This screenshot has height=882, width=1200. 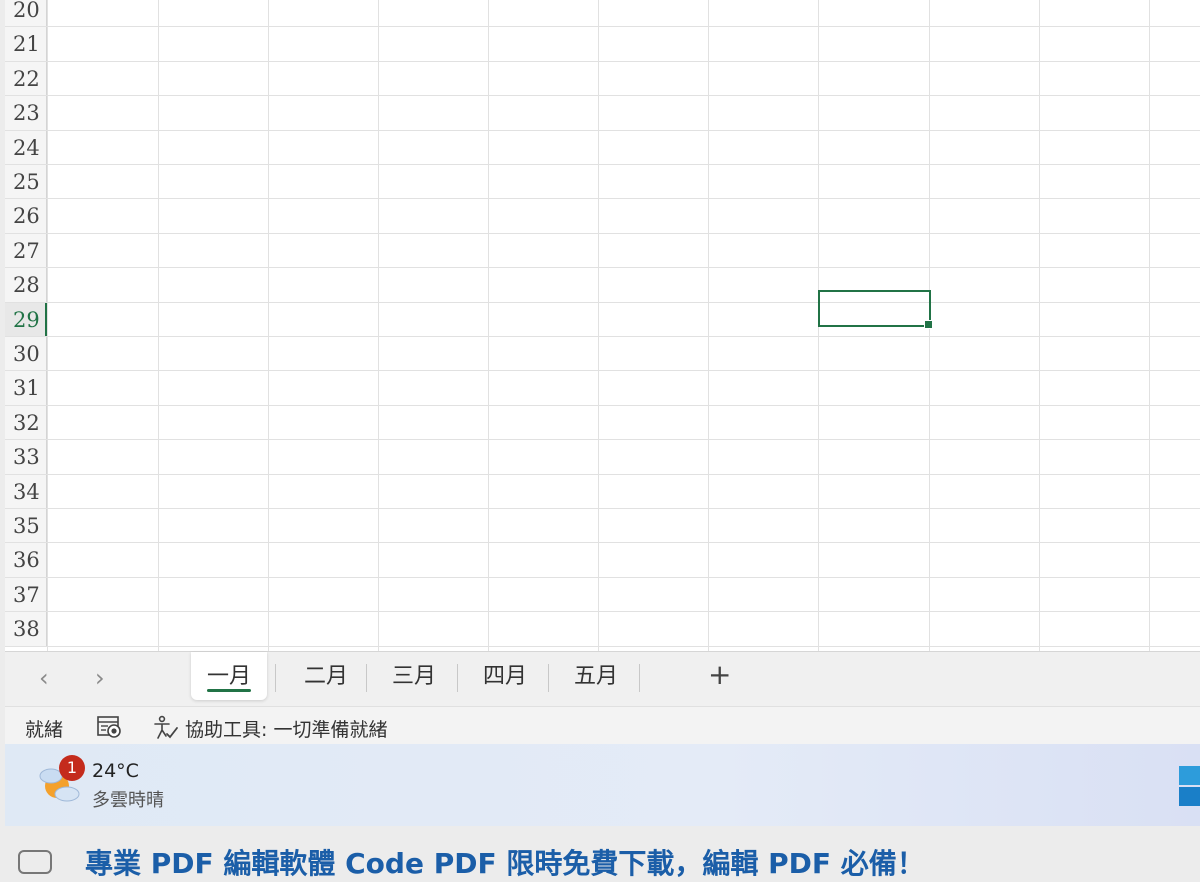 What do you see at coordinates (602, 216) in the screenshot?
I see `table-row: 26` at bounding box center [602, 216].